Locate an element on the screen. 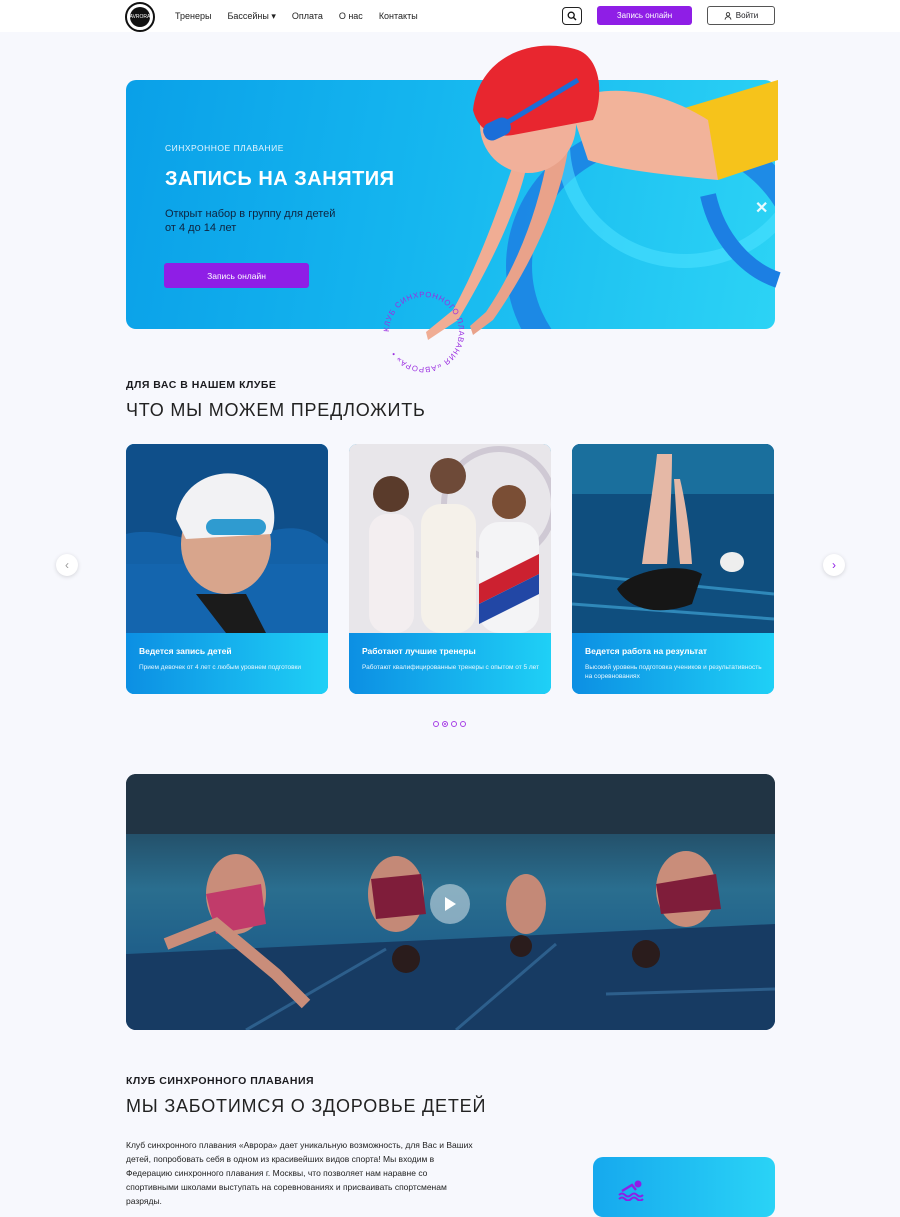 This screenshot has height=1217, width=900. offer-eyebrow: ДЛЯ ВАС В НАШЕМ КЛУБЕ is located at coordinates (201, 385).